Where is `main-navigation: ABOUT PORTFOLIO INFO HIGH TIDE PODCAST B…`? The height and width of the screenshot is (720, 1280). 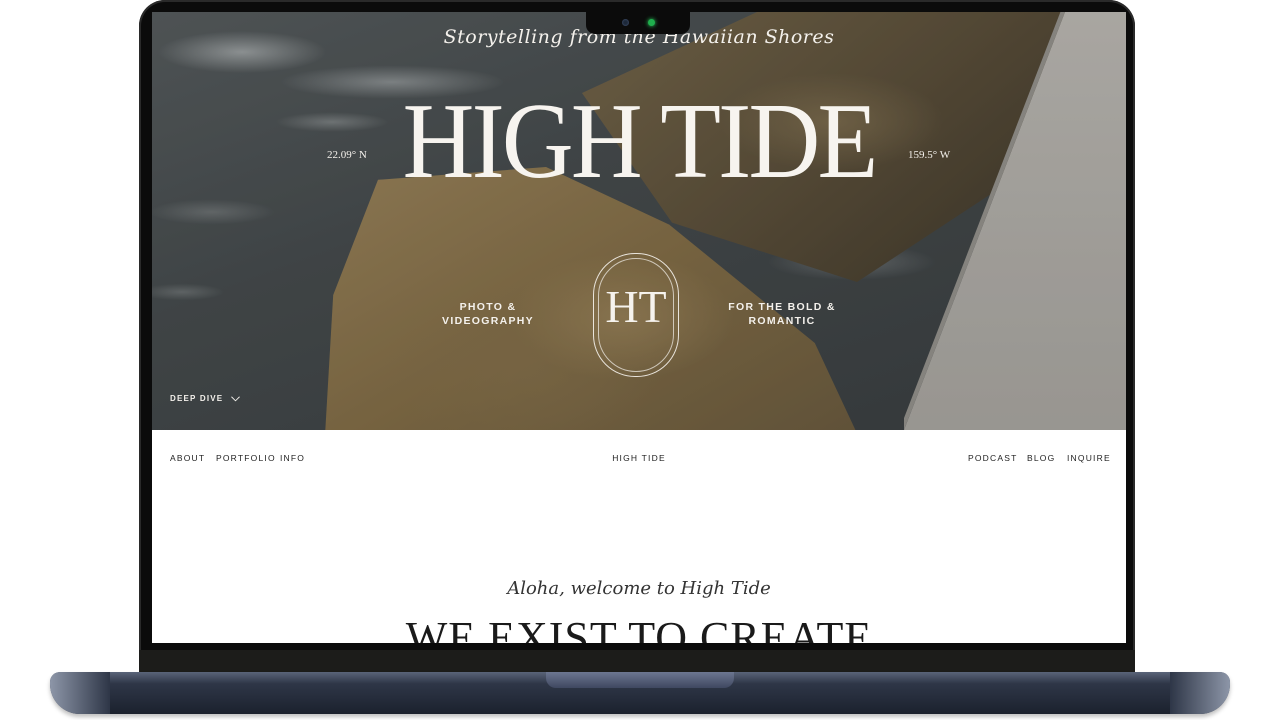
main-navigation: ABOUT PORTFOLIO INFO HIGH TIDE PODCAST B… is located at coordinates (639, 457).